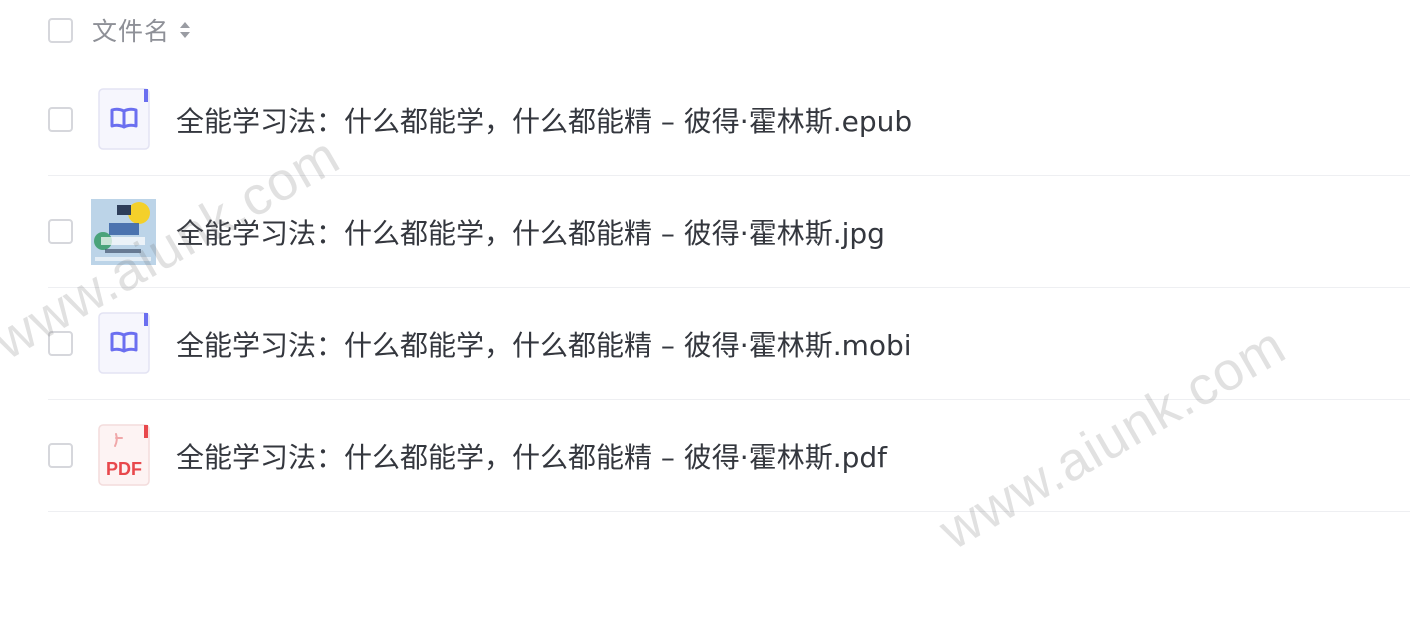  What do you see at coordinates (123, 232) in the screenshot?
I see `image-thumbnail` at bounding box center [123, 232].